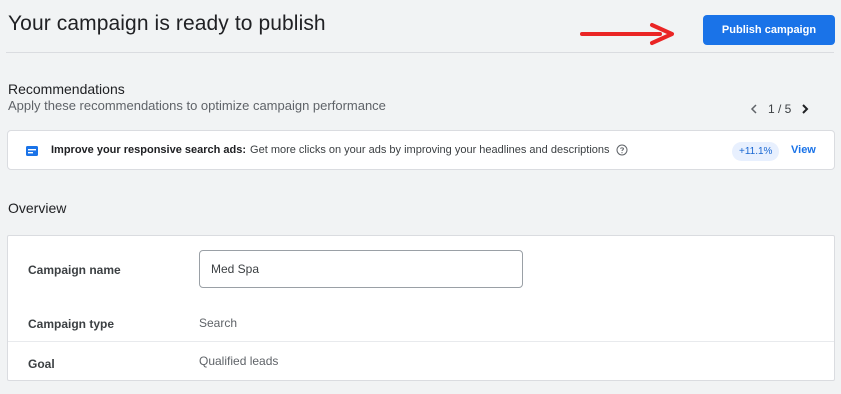 The height and width of the screenshot is (394, 841). What do you see at coordinates (420, 52) in the screenshot?
I see `header-divider` at bounding box center [420, 52].